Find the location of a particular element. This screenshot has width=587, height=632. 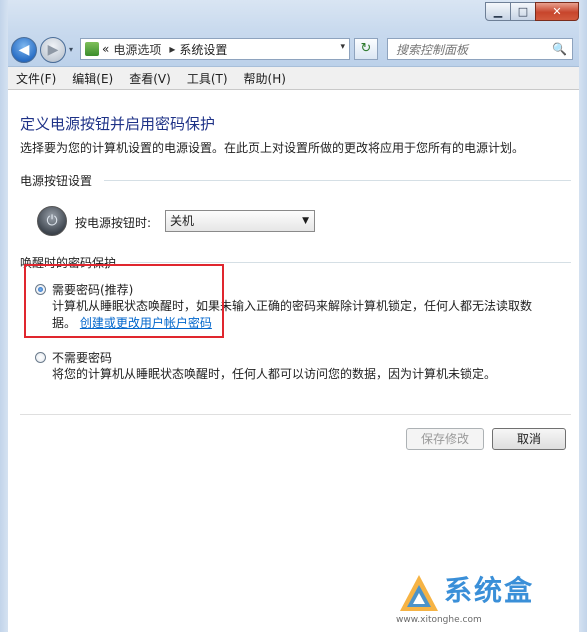

back-button: ◀ is located at coordinates (24, 50).